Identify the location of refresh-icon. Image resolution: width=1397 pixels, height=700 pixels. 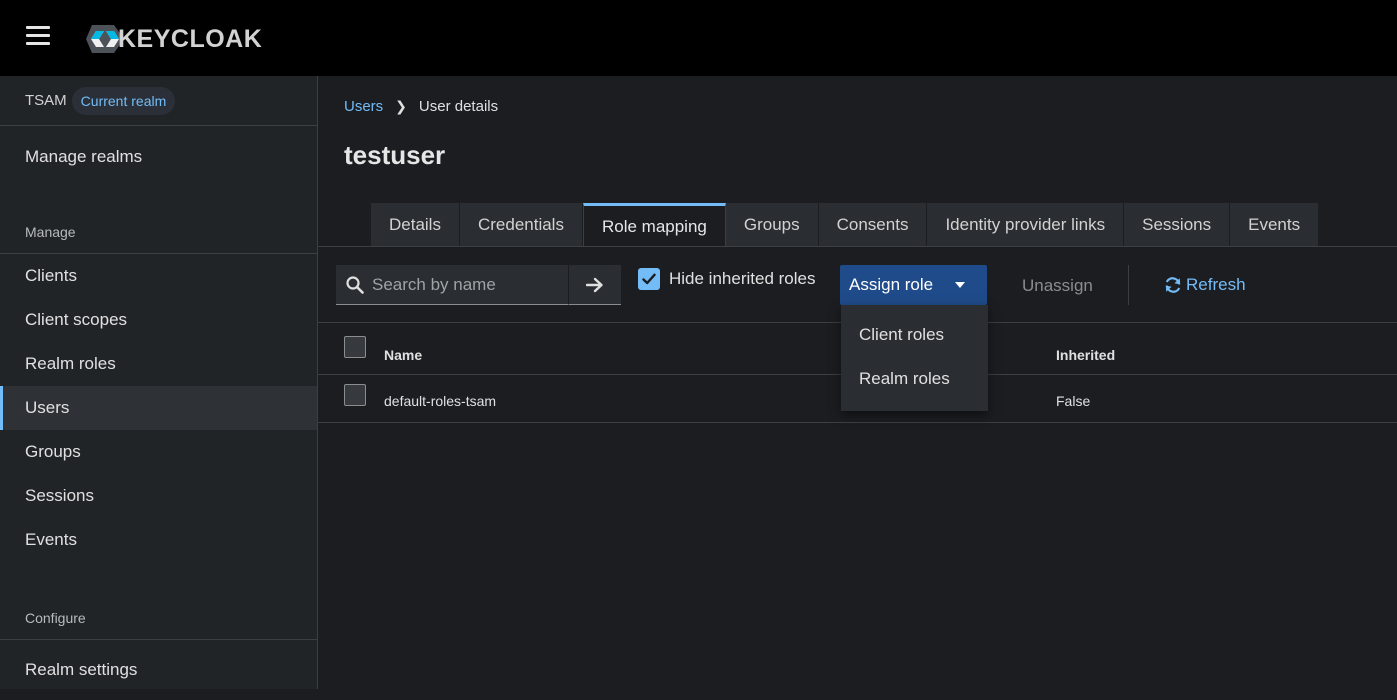
(1173, 285).